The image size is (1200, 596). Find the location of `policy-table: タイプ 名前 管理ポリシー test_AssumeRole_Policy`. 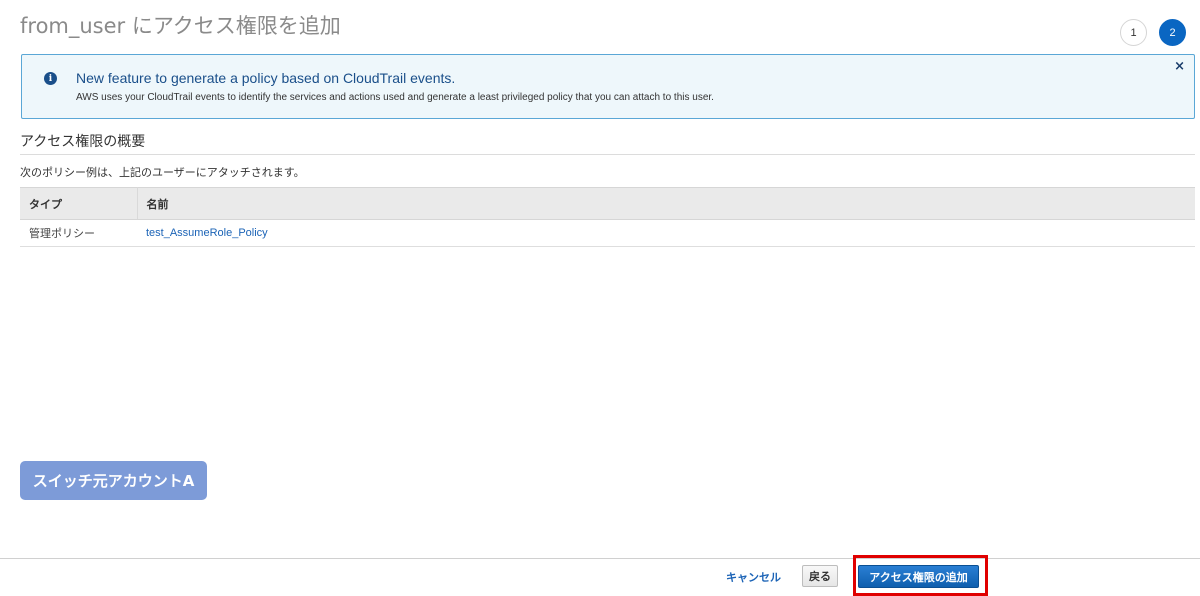

policy-table: タイプ 名前 管理ポリシー test_AssumeRole_Policy is located at coordinates (607, 217).